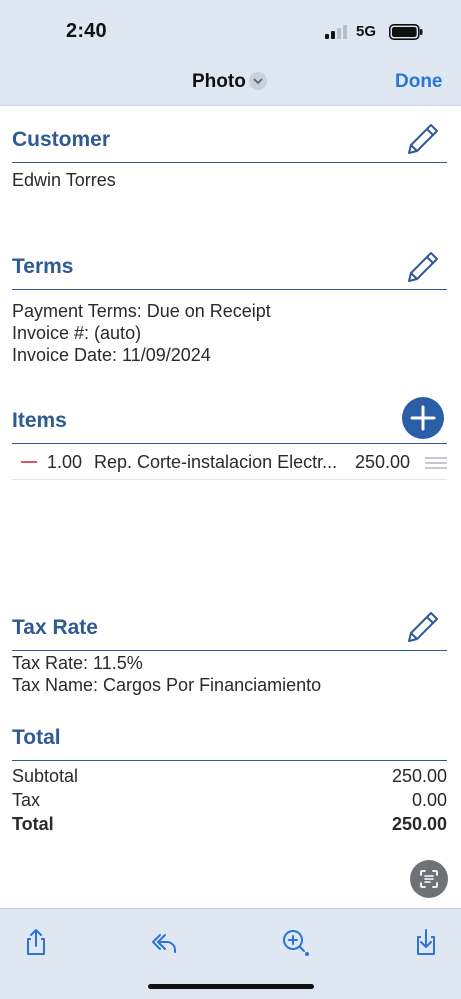  I want to click on tax-label: Tax, so click(26, 800).